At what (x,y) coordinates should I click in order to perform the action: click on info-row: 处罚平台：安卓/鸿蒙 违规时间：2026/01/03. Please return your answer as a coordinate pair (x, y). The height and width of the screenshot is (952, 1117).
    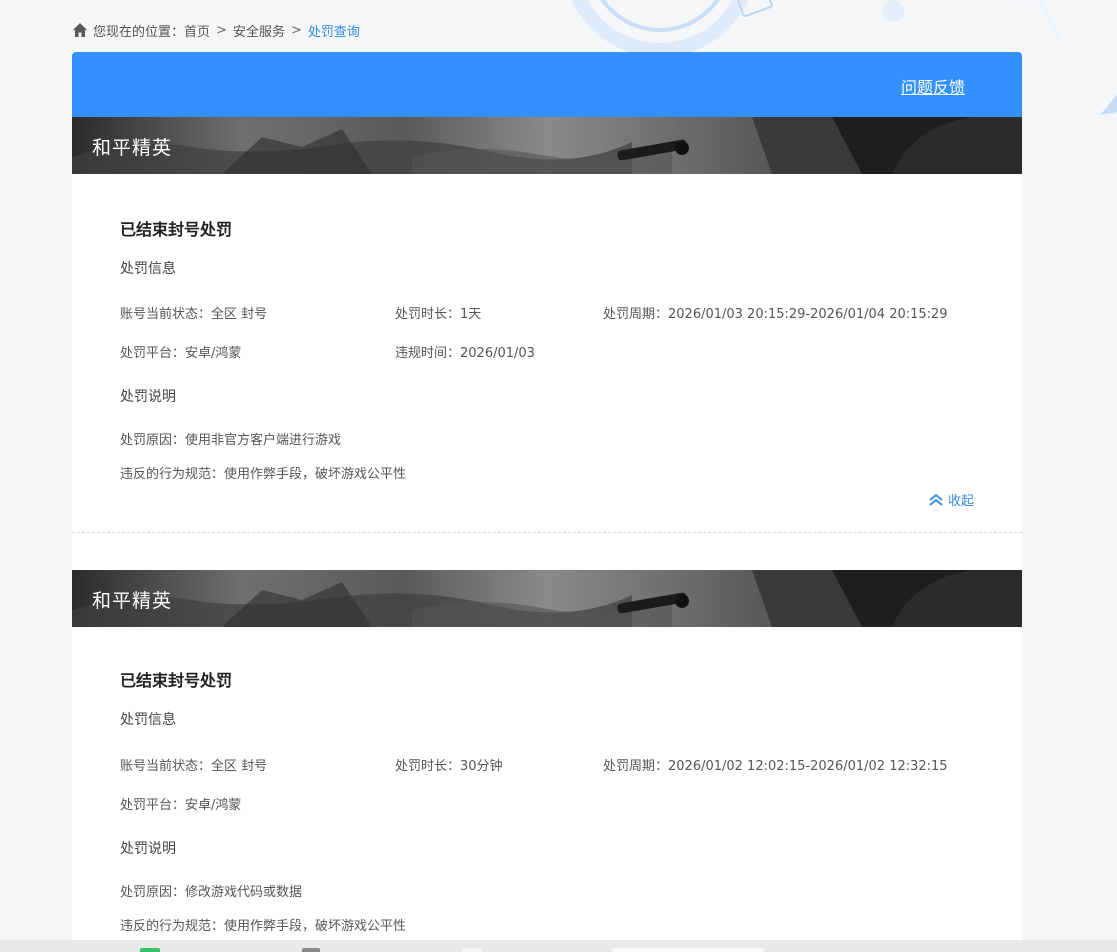
    Looking at the image, I should click on (547, 351).